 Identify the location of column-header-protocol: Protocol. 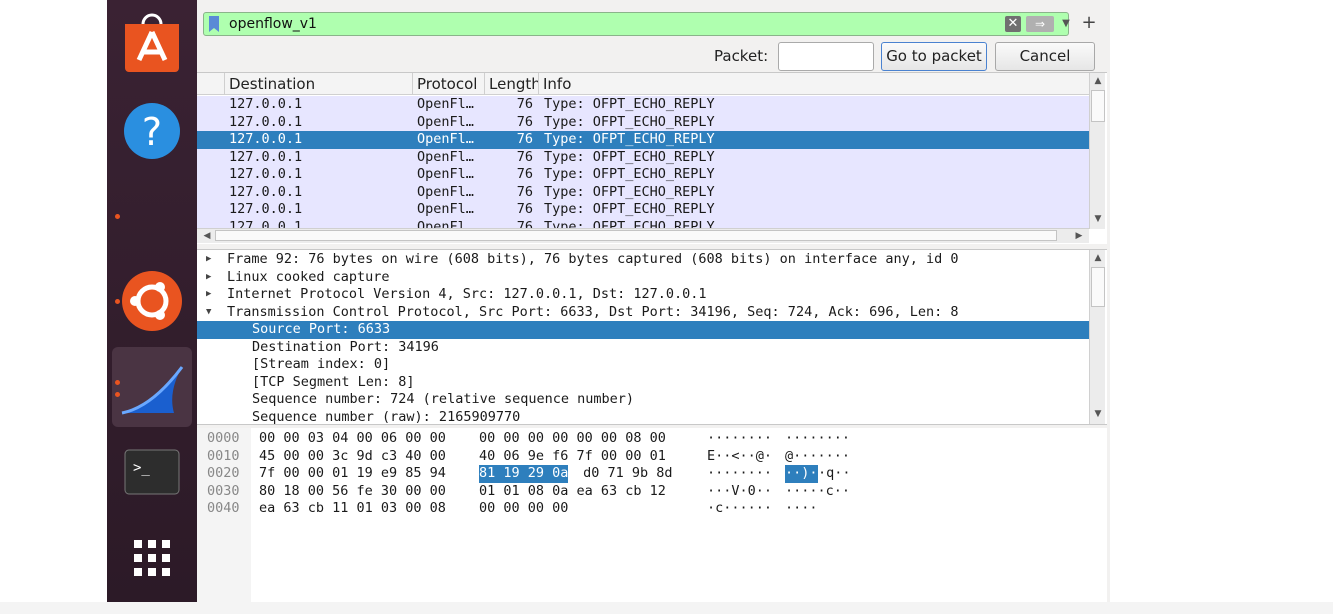
(449, 84).